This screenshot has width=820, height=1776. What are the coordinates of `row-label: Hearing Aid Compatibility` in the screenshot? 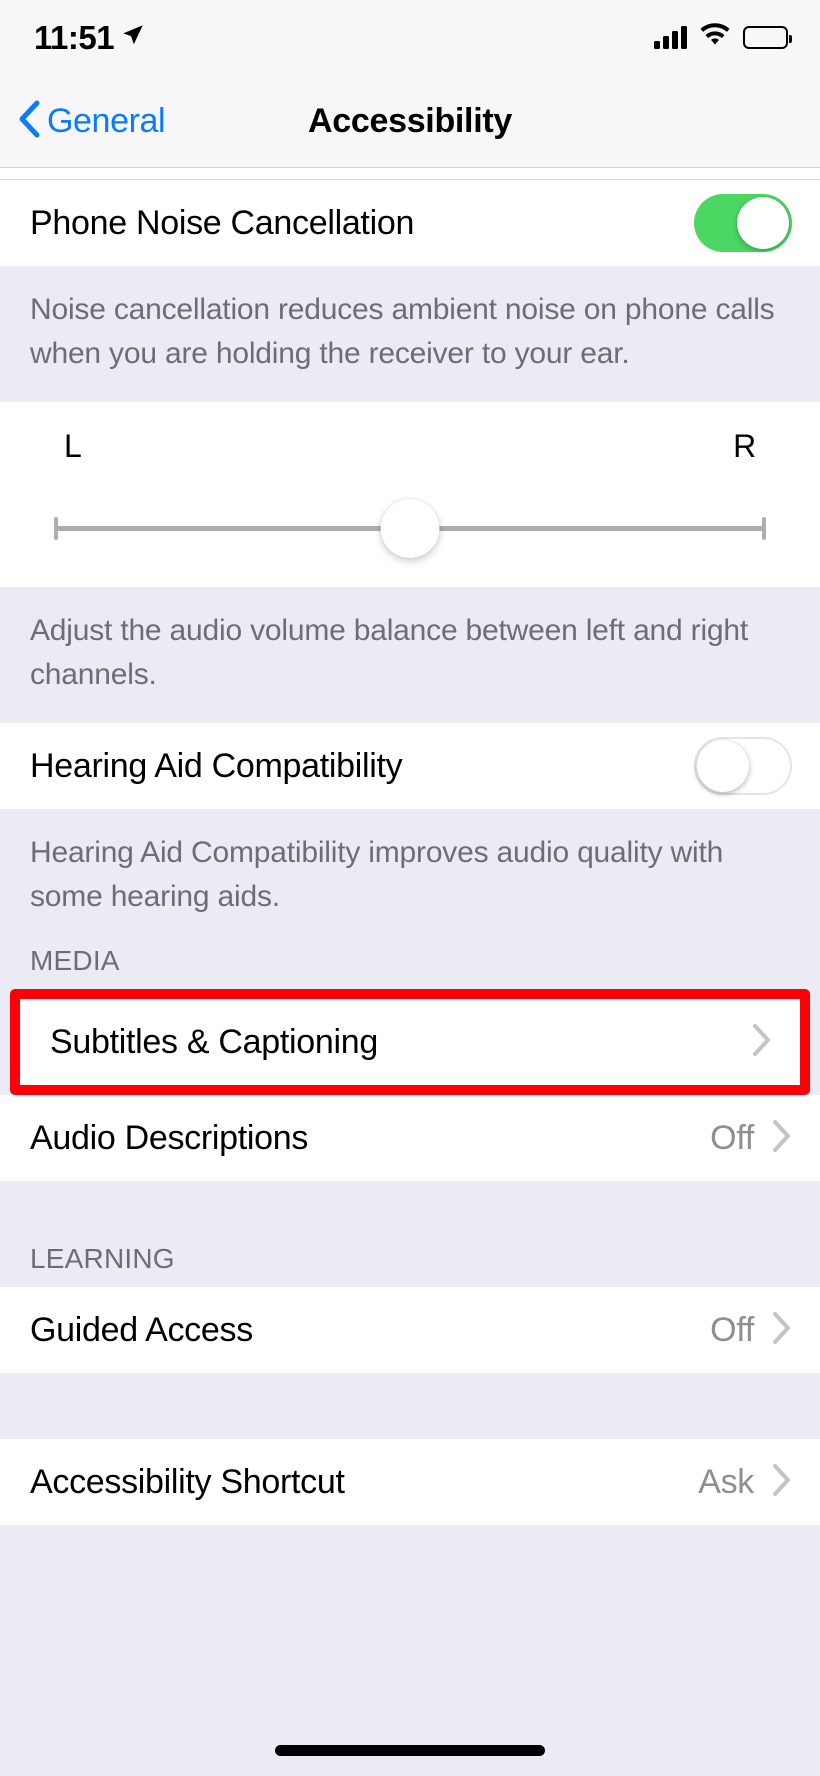 It's located at (216, 765).